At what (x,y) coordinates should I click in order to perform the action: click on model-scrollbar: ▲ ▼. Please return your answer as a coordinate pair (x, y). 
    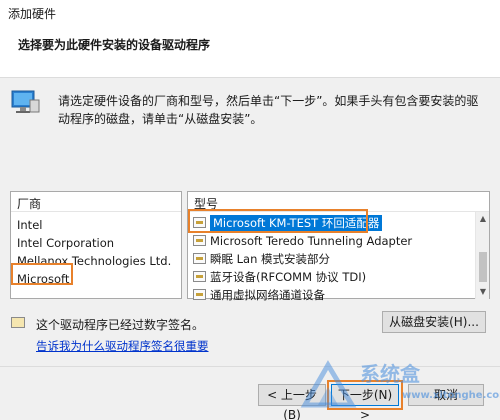
    Looking at the image, I should click on (482, 255).